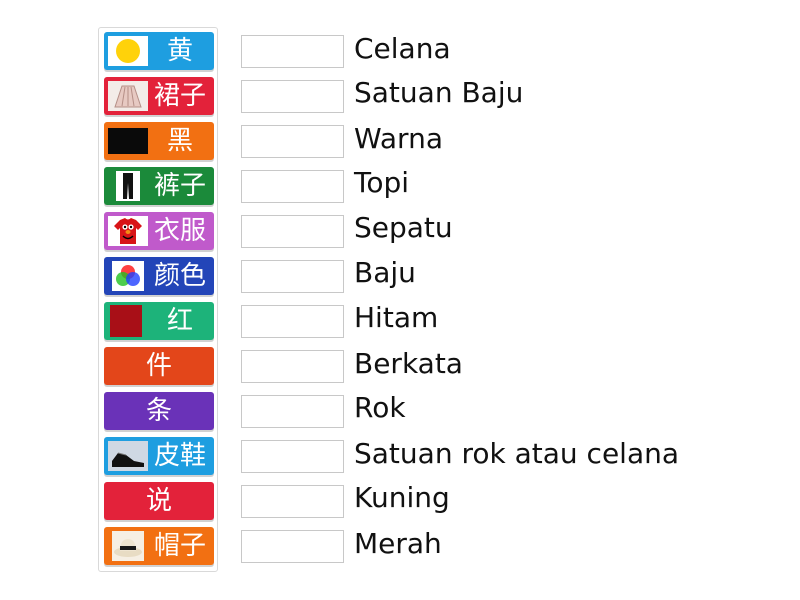 Image resolution: width=800 pixels, height=600 pixels. I want to click on shoe-icon, so click(128, 456).